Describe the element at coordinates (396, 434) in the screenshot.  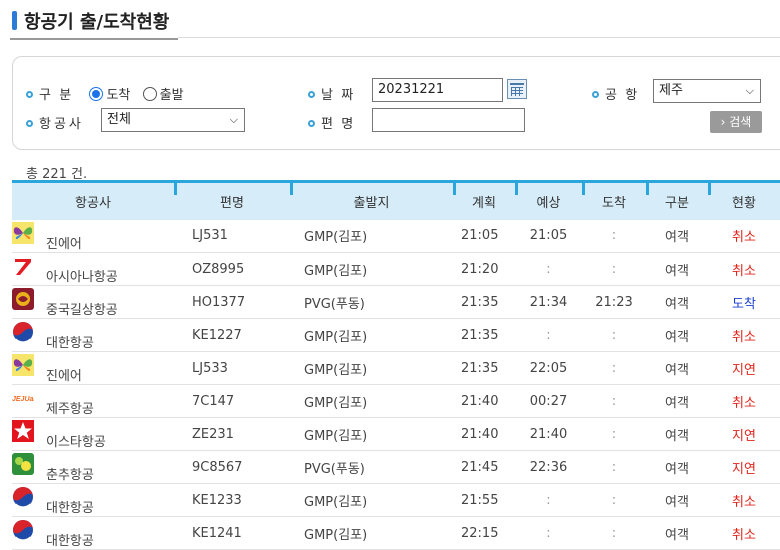
I see `table-row: 이스타항공 ZE231 GMP(김포) 21:40 21:40: 여객 지연` at that location.